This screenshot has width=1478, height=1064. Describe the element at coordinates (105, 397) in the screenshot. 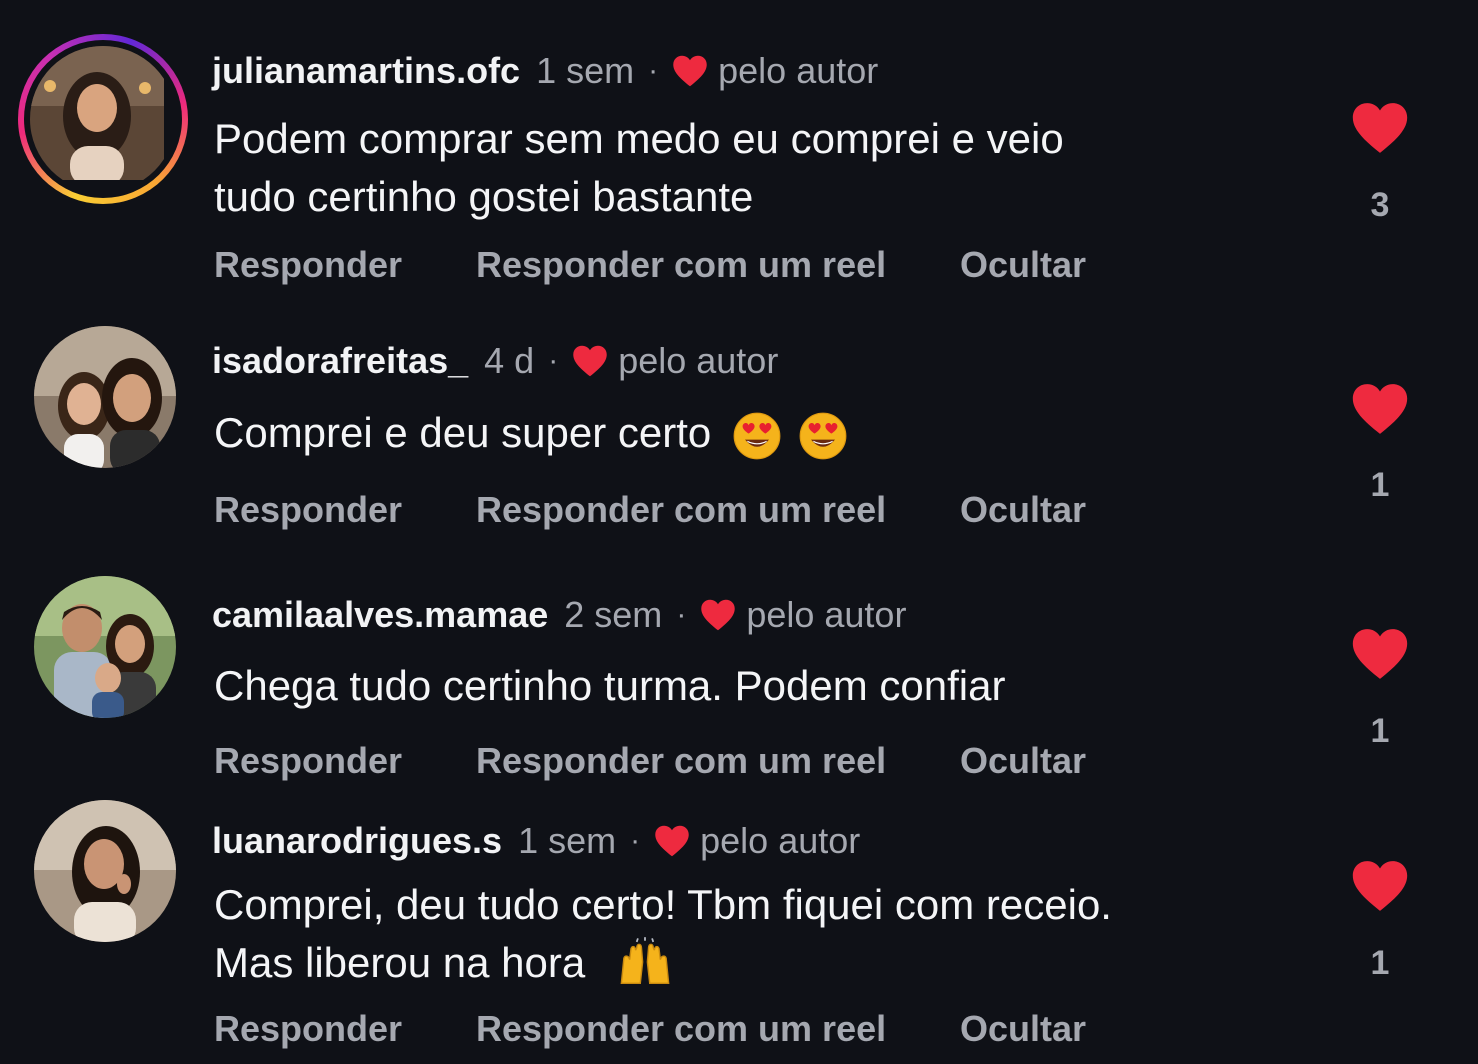

I see `mother-daughter-portrait-icon` at that location.